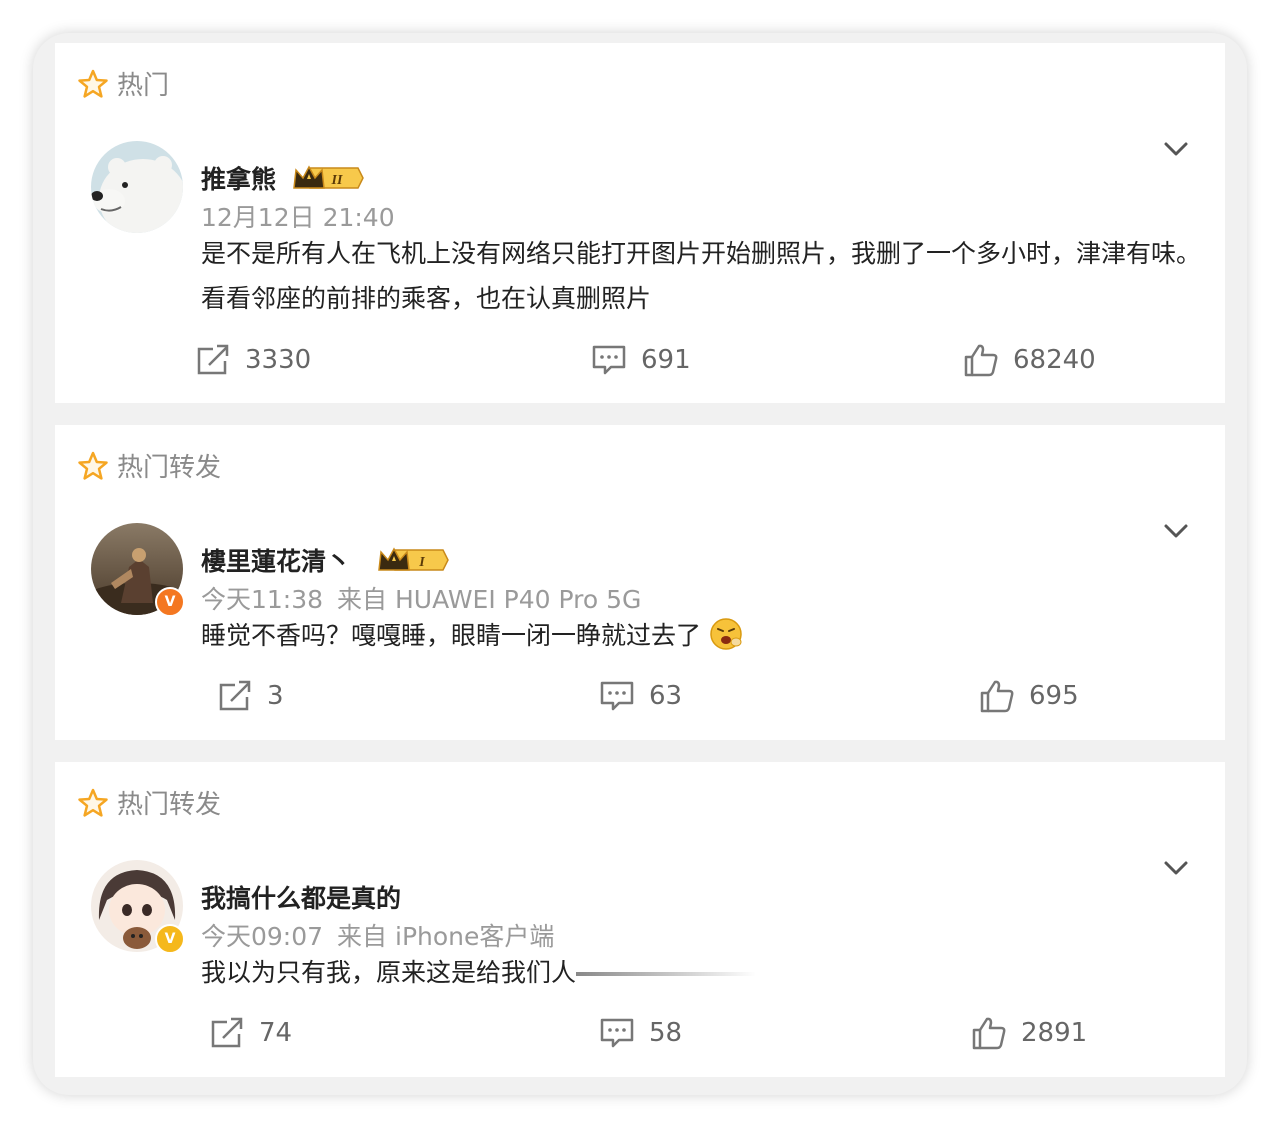 The image size is (1280, 1128). Describe the element at coordinates (282, 178) in the screenshot. I see `username: 推拿熊 II` at that location.